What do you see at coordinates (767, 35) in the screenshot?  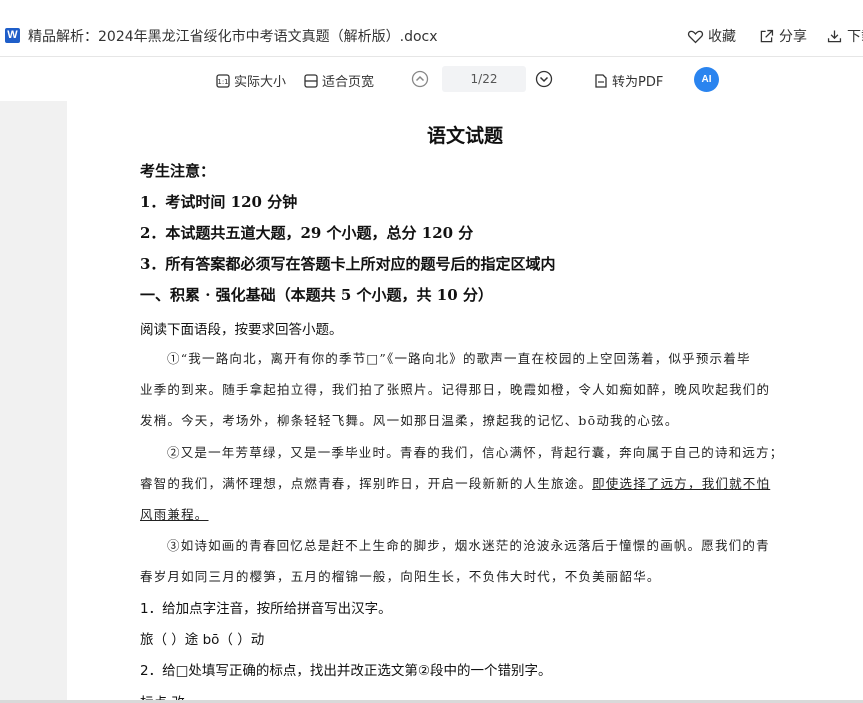 I see `share-icon` at bounding box center [767, 35].